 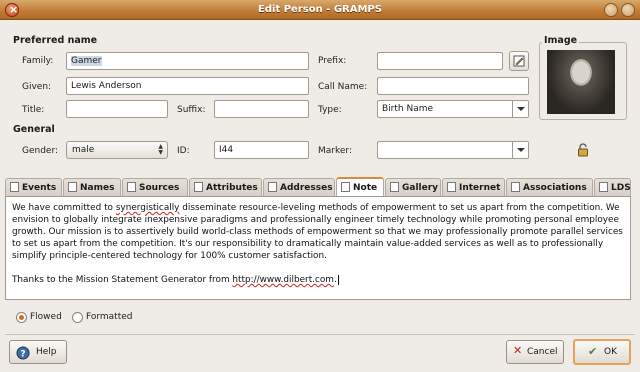 I want to click on edit-name-icon, so click(x=519, y=61).